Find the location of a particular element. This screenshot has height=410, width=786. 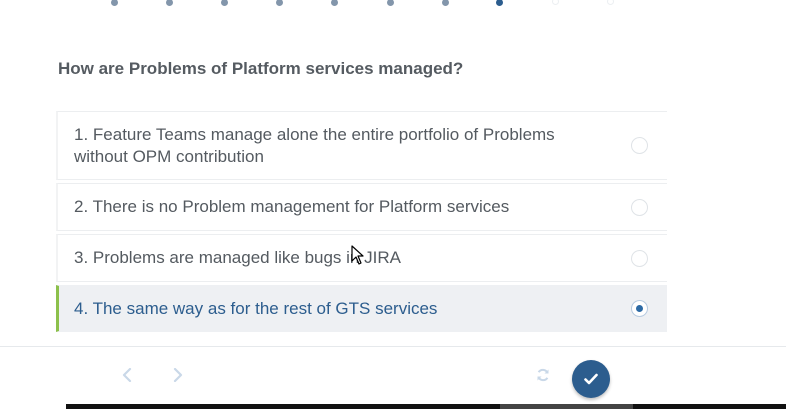

submit-button is located at coordinates (591, 379).